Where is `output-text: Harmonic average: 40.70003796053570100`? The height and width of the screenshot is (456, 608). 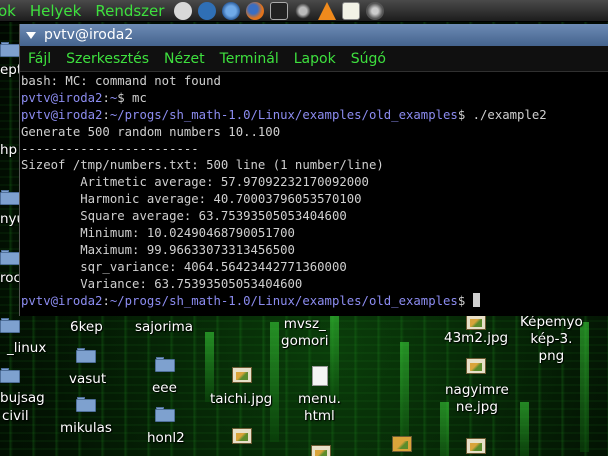 output-text: Harmonic average: 40.70003796053570100 is located at coordinates (191, 199).